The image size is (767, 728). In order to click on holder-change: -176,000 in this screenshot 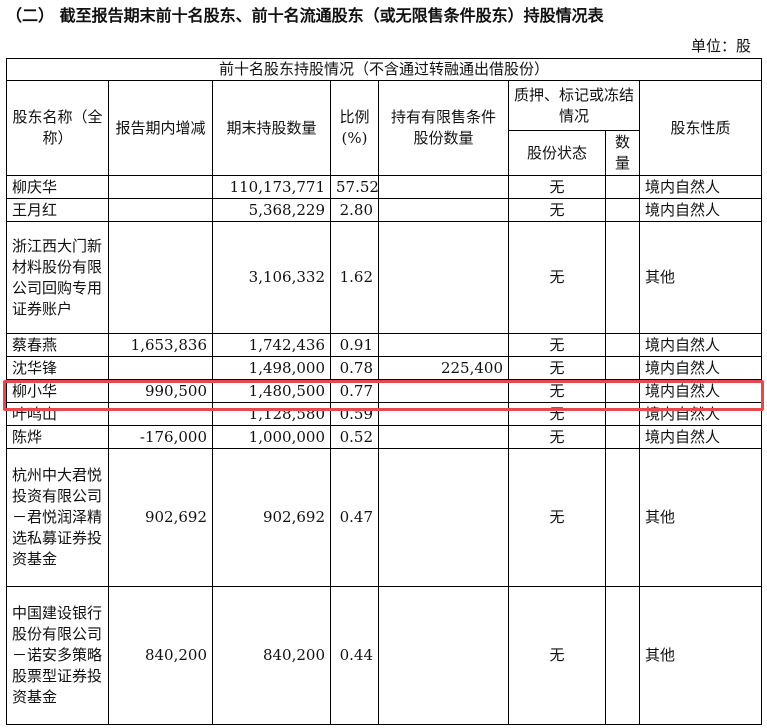, I will do `click(160, 437)`.